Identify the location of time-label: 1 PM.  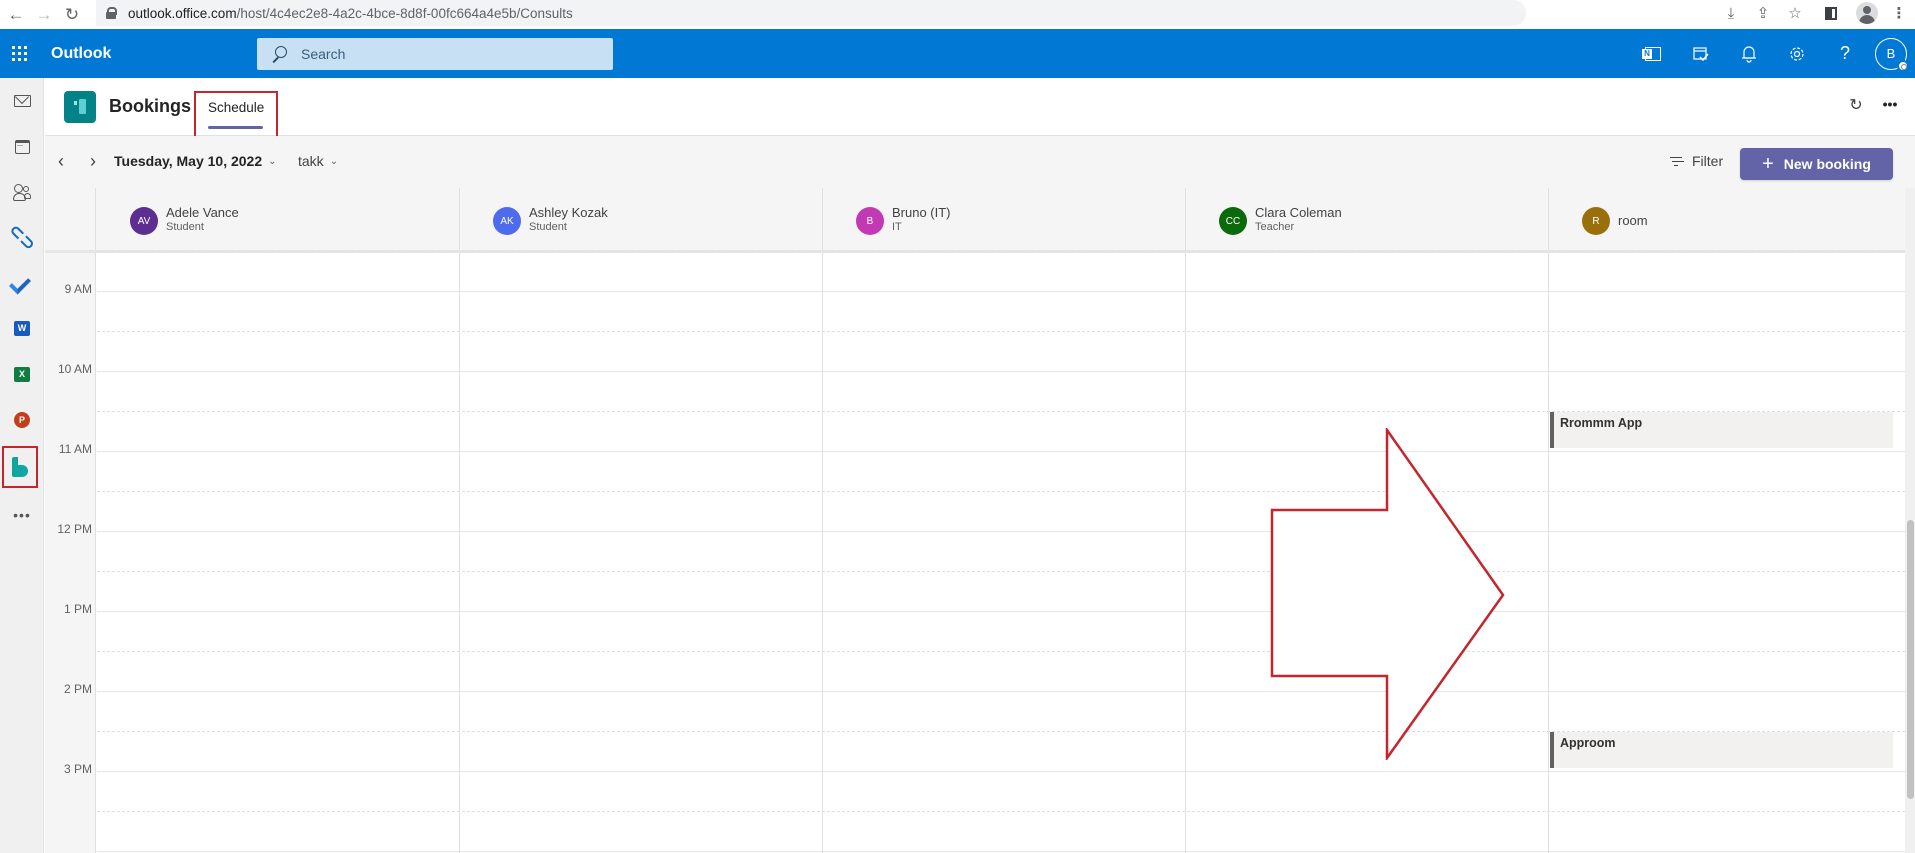
(77, 609).